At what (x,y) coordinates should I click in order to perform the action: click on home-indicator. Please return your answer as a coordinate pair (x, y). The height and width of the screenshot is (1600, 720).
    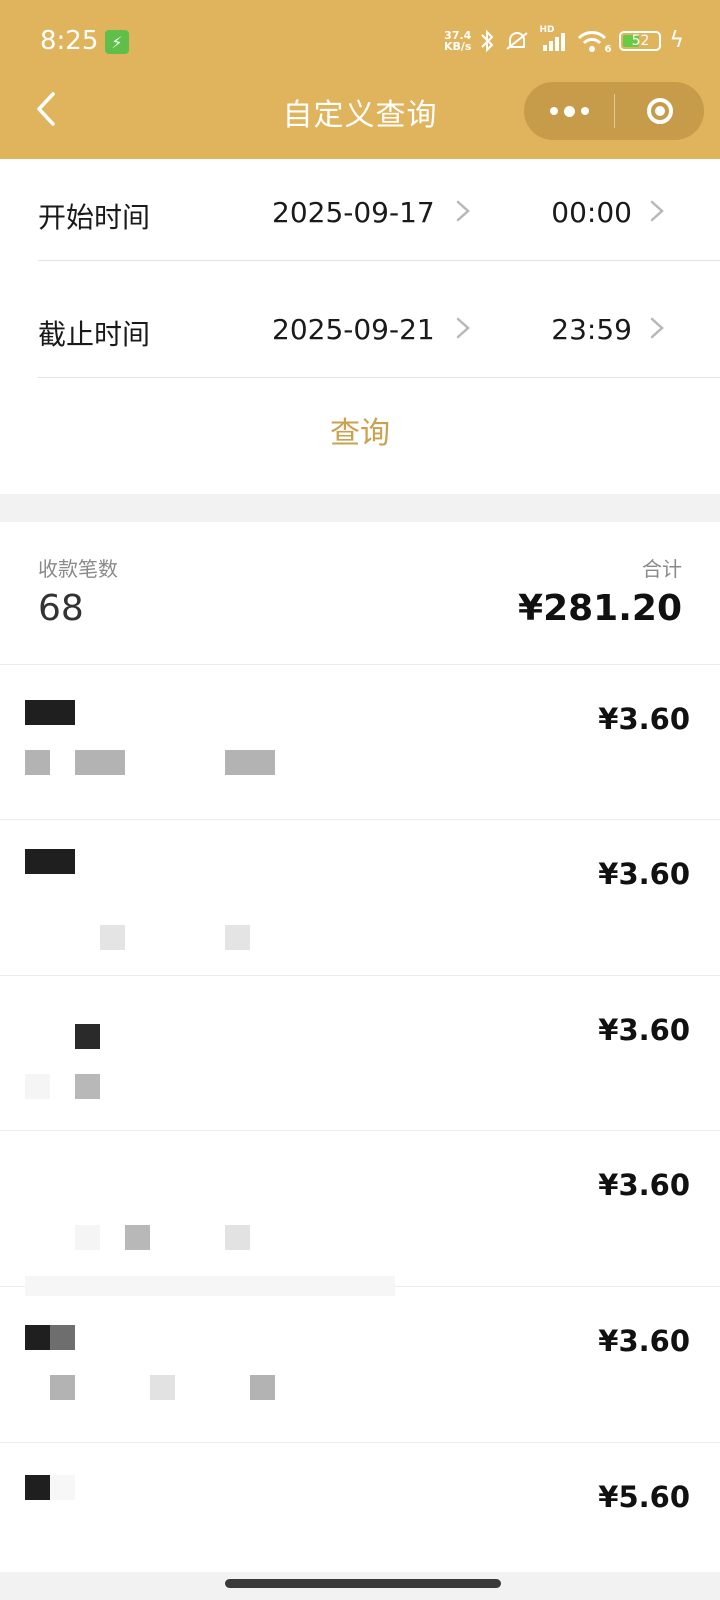
    Looking at the image, I should click on (363, 1583).